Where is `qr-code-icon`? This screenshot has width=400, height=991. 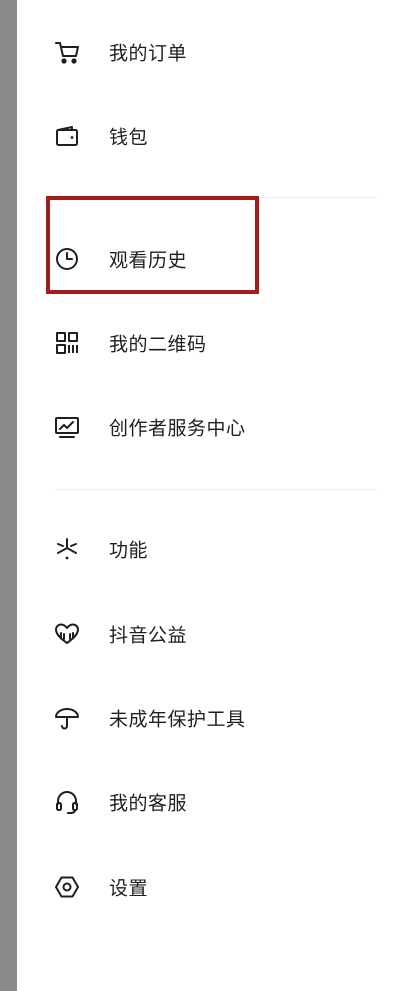
qr-code-icon is located at coordinates (67, 343).